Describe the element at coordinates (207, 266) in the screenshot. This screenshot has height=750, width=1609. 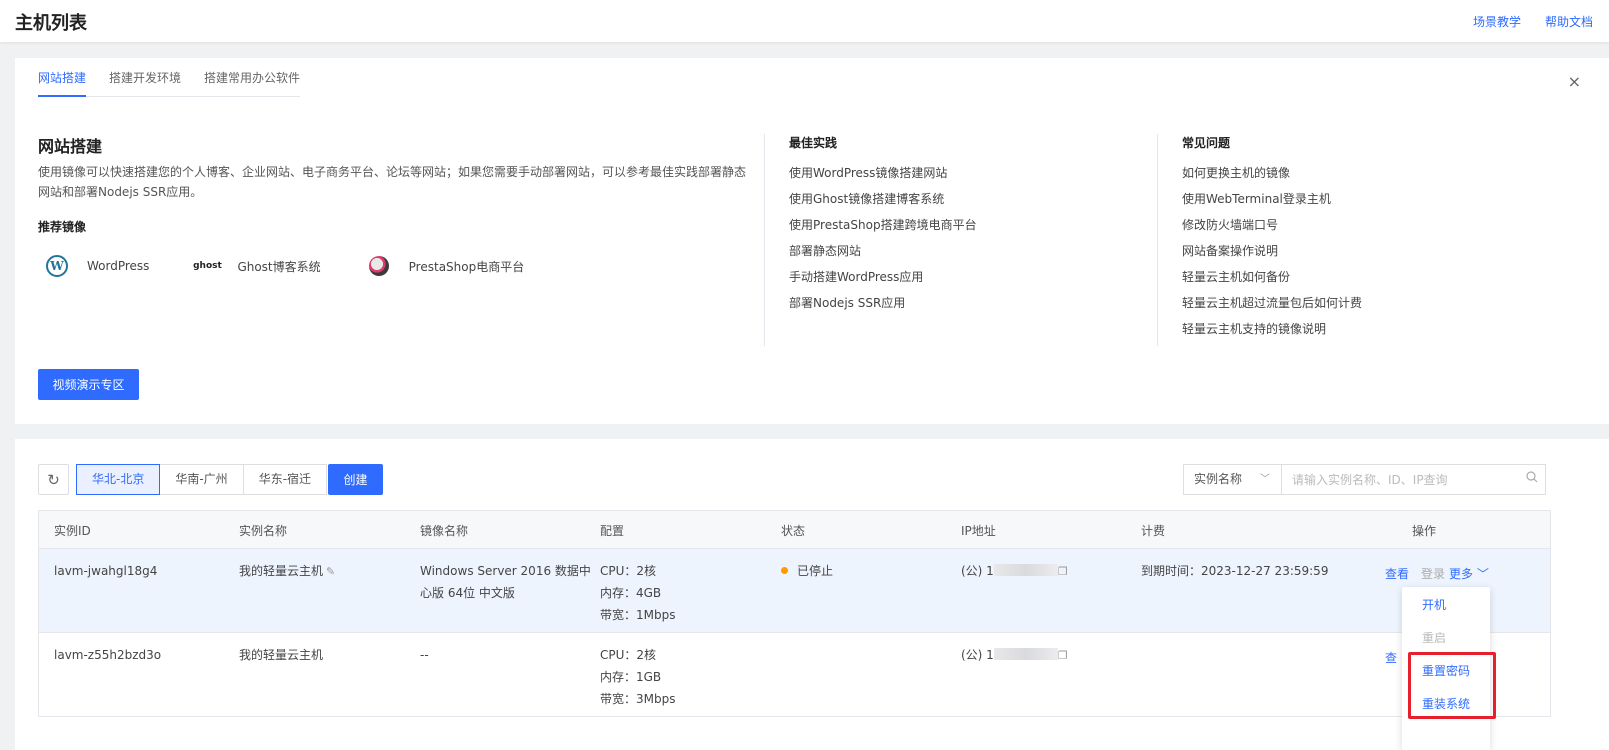
I see `ghost-icon: ghost` at that location.